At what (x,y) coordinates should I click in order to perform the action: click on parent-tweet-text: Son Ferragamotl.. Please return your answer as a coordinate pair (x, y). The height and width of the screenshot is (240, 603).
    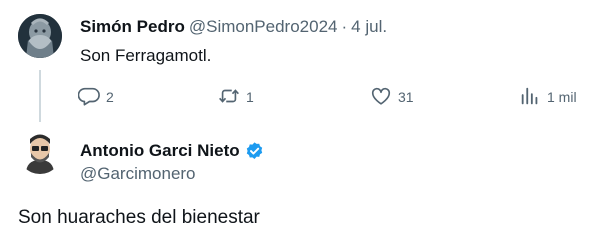
    Looking at the image, I should click on (146, 55).